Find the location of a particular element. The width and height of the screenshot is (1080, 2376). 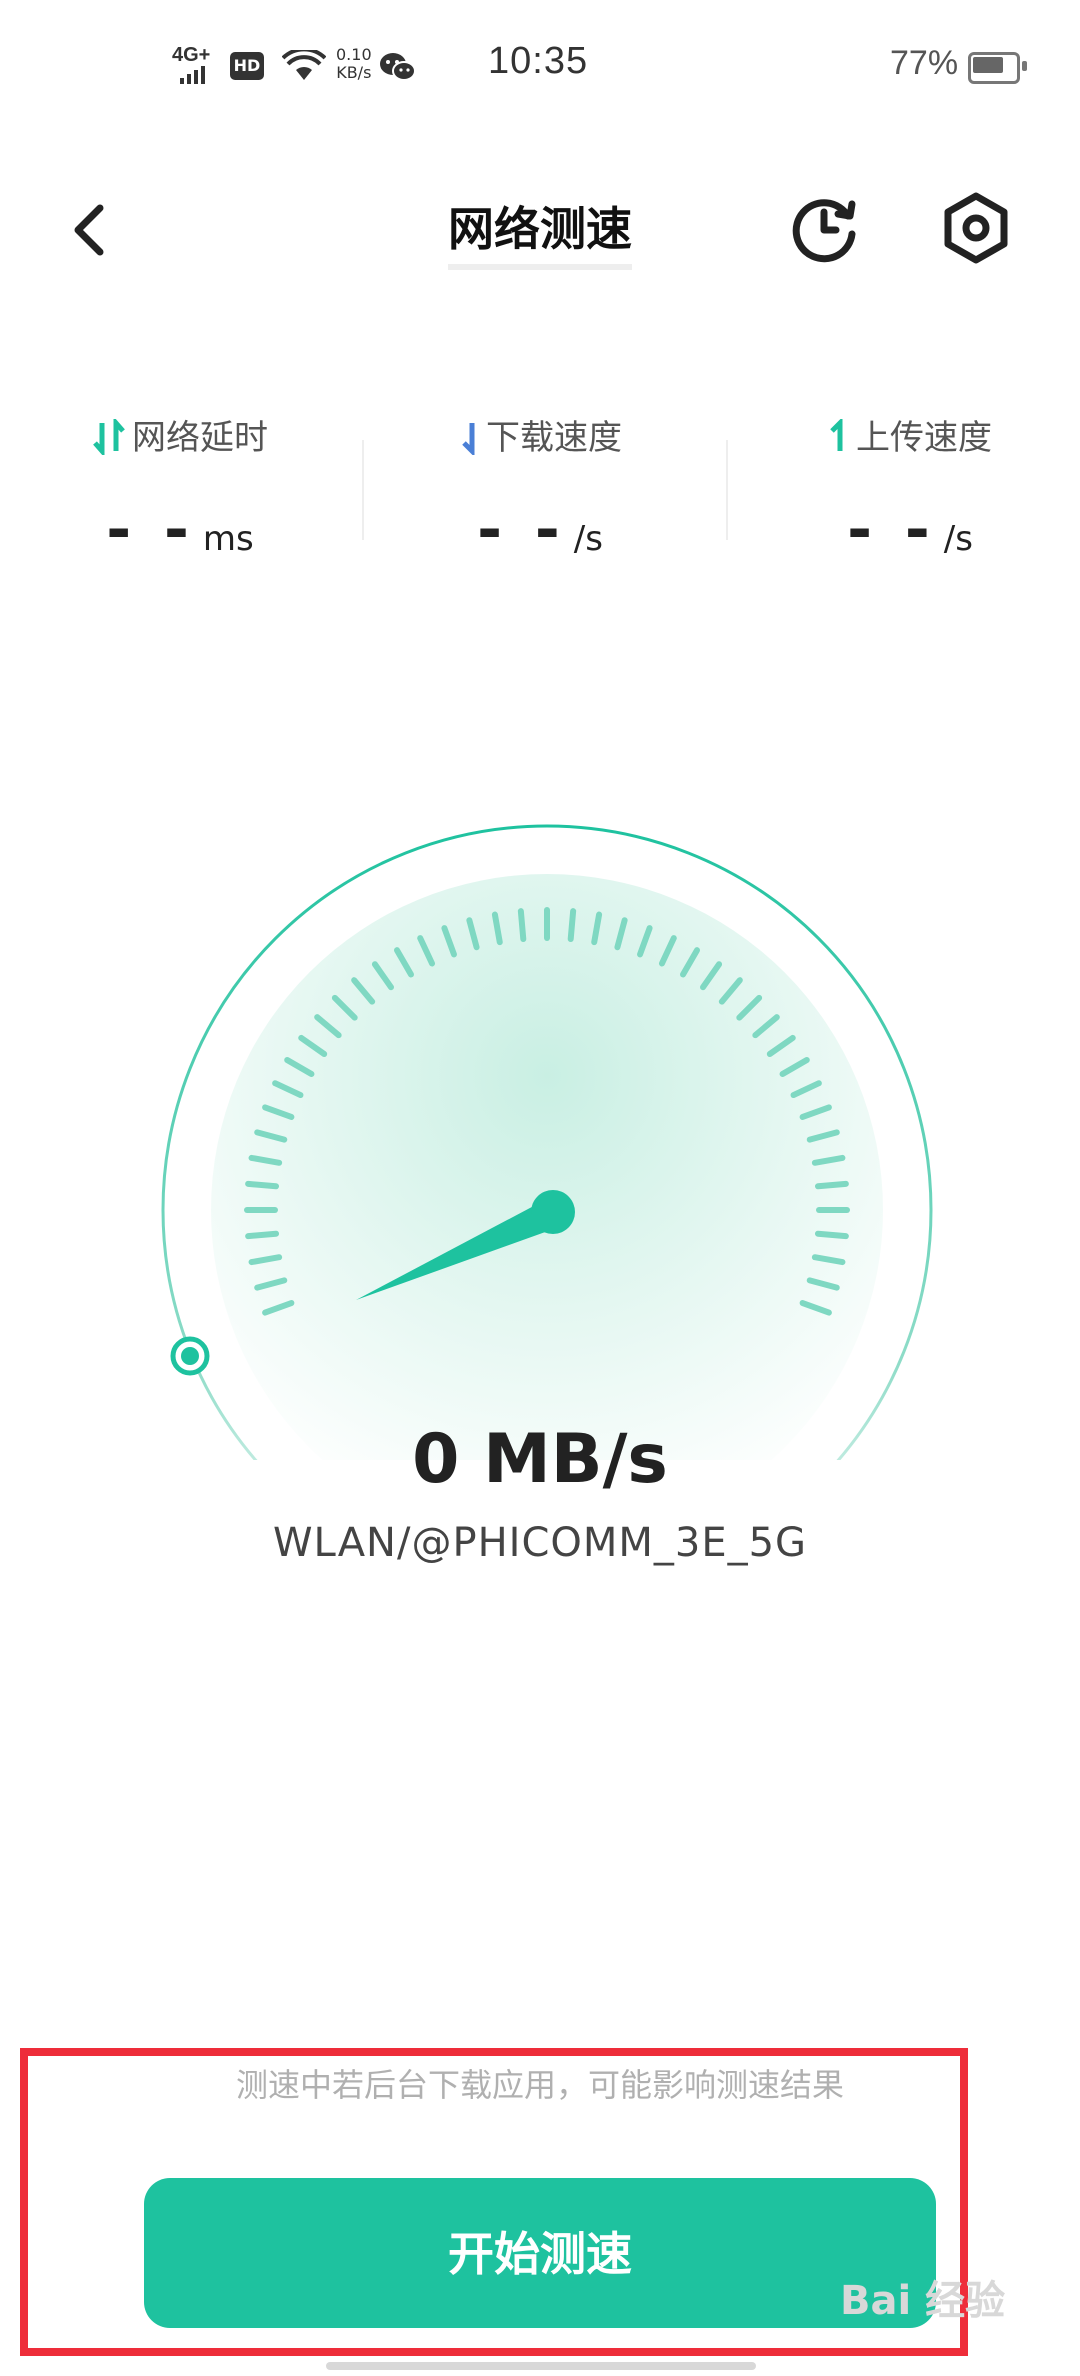

net-speed-unit: KB/s is located at coordinates (354, 72).